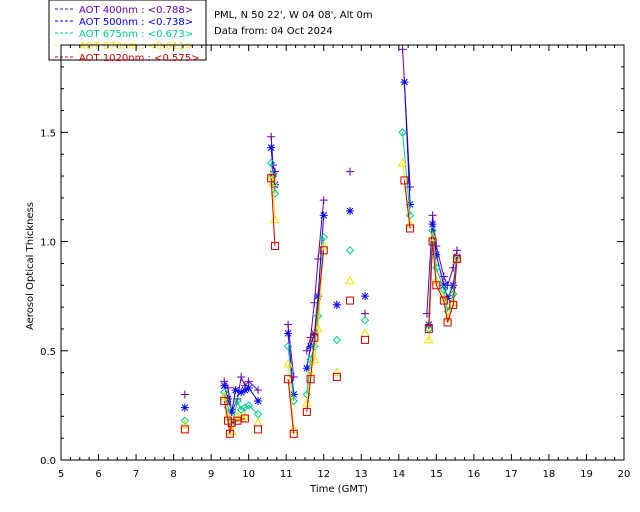 This screenshot has height=512, width=640. I want to click on y-tick-label: 1.0, so click(48, 243).